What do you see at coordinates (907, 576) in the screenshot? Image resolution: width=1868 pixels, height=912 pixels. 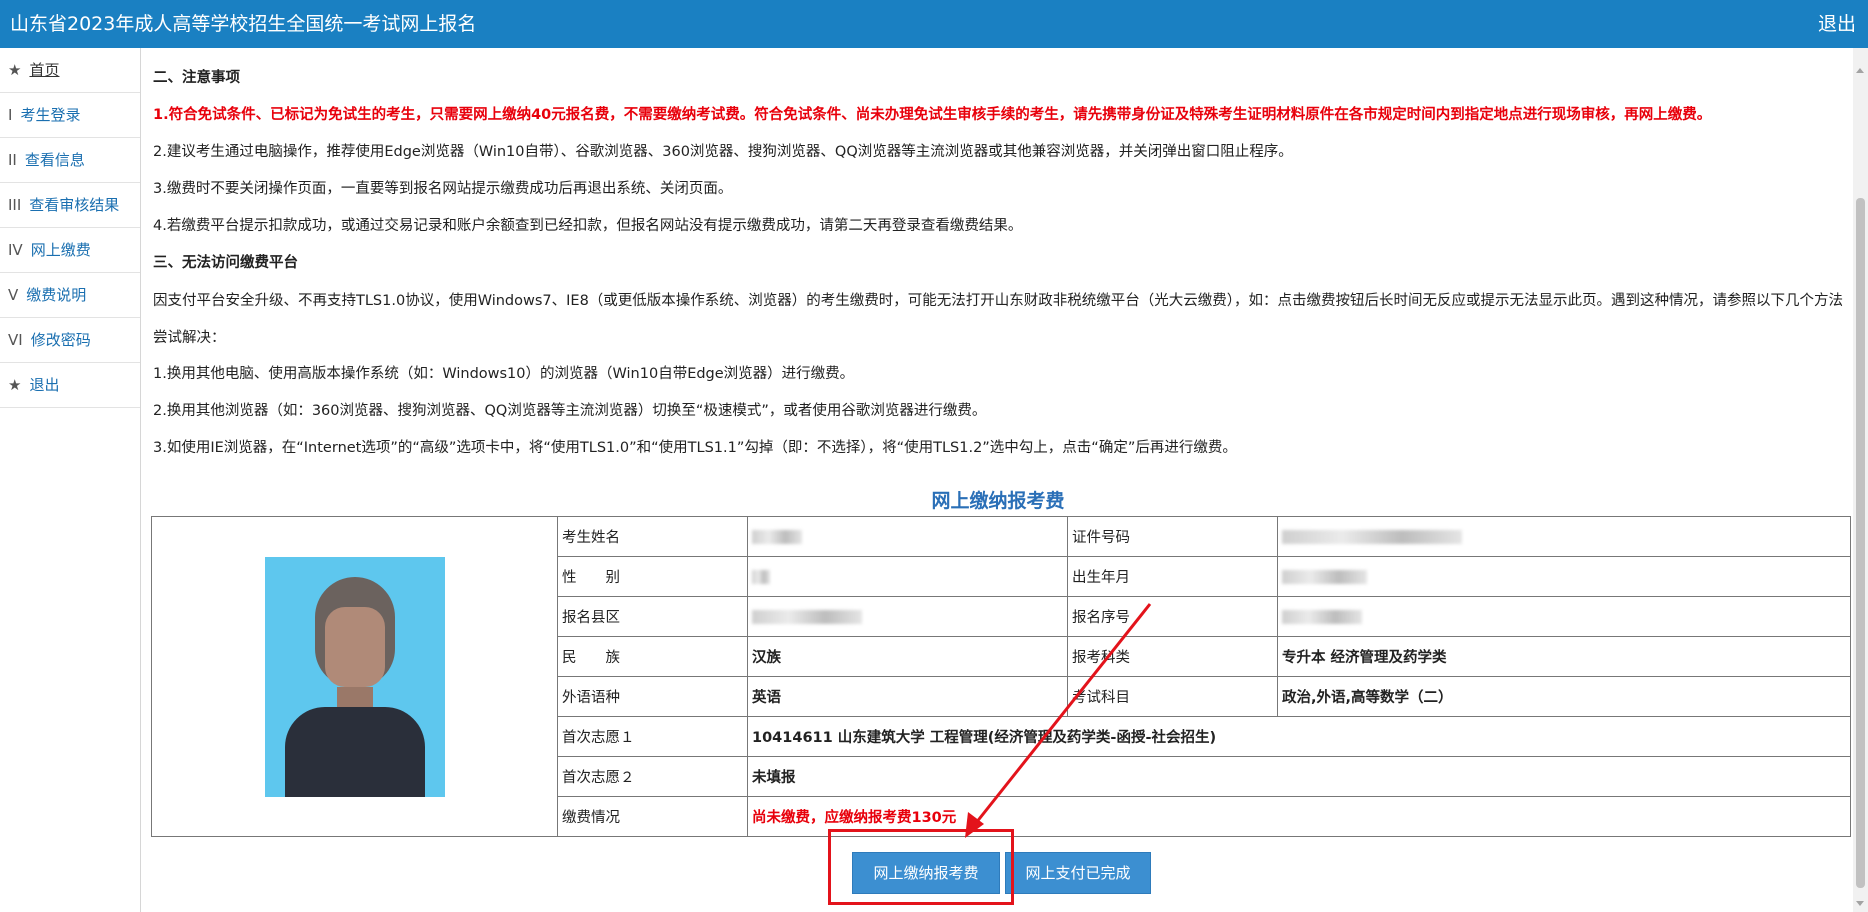 I see `value-gender-redacted` at bounding box center [907, 576].